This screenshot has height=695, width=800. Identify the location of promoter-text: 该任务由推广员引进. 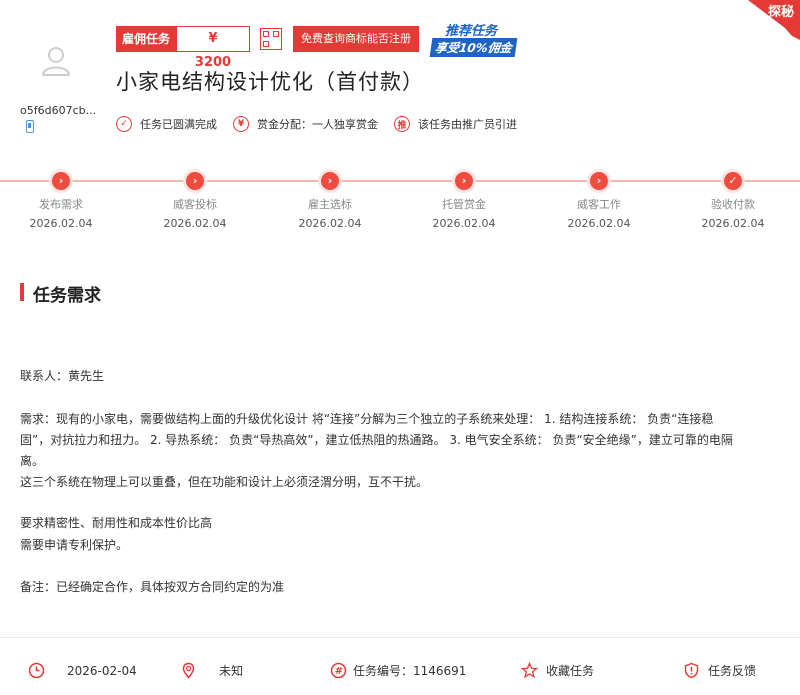
(467, 124).